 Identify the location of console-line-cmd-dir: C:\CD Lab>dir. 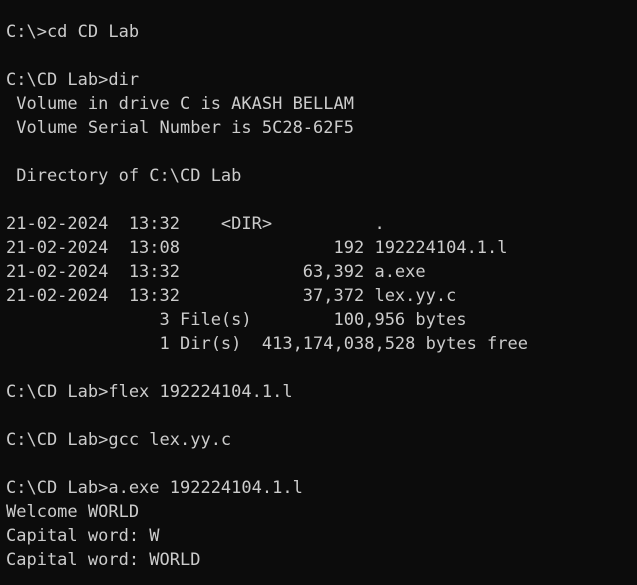
(73, 80).